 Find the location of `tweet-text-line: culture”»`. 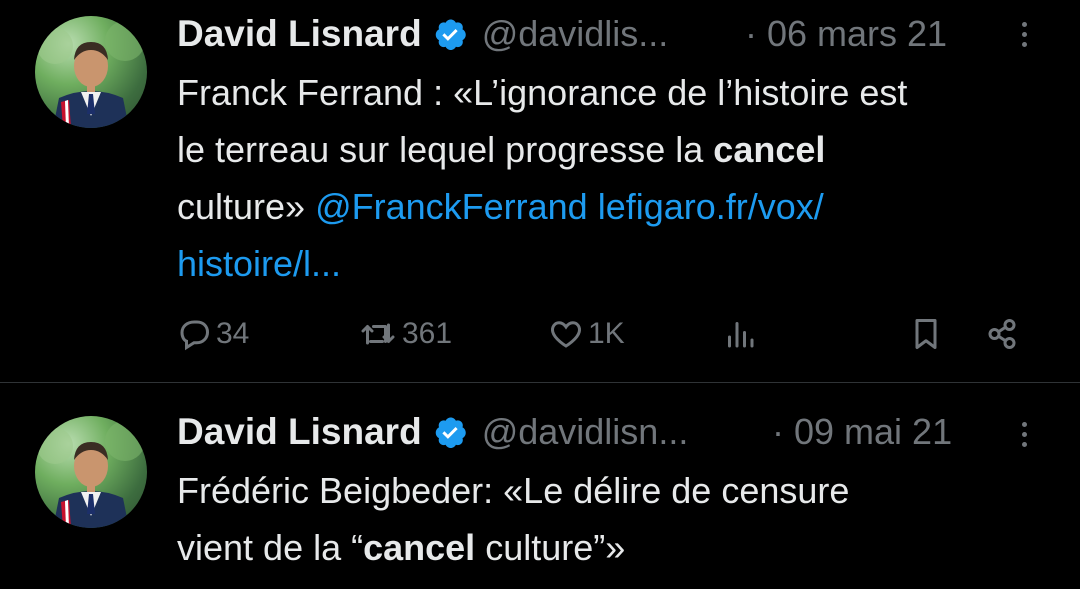

tweet-text-line: culture”» is located at coordinates (550, 547).